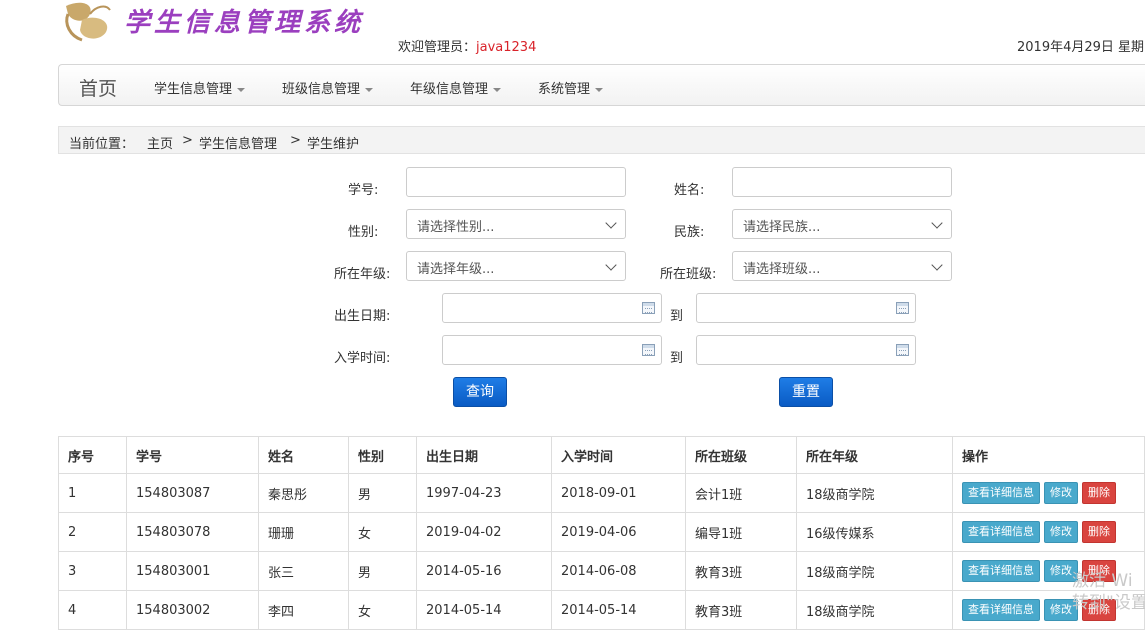 Image resolution: width=1145 pixels, height=639 pixels. What do you see at coordinates (192, 610) in the screenshot?
I see `cell-student-id: 154803002` at bounding box center [192, 610].